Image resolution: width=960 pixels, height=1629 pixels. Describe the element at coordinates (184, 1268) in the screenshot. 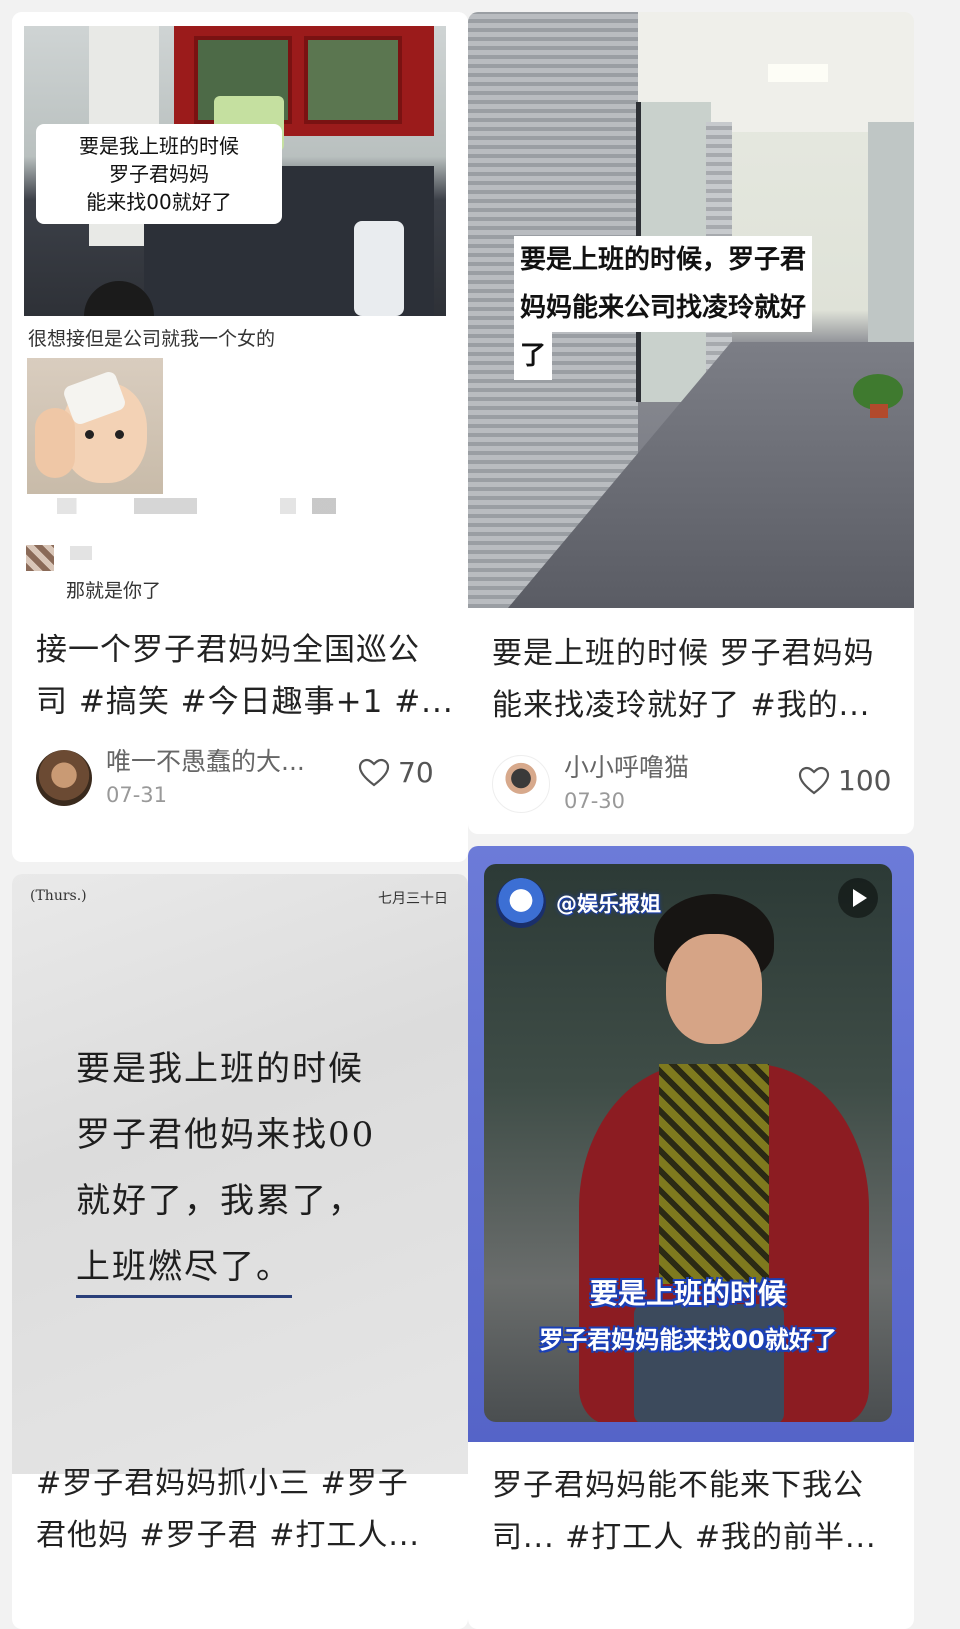

I see `poem-line: 上班燃尽了。` at that location.